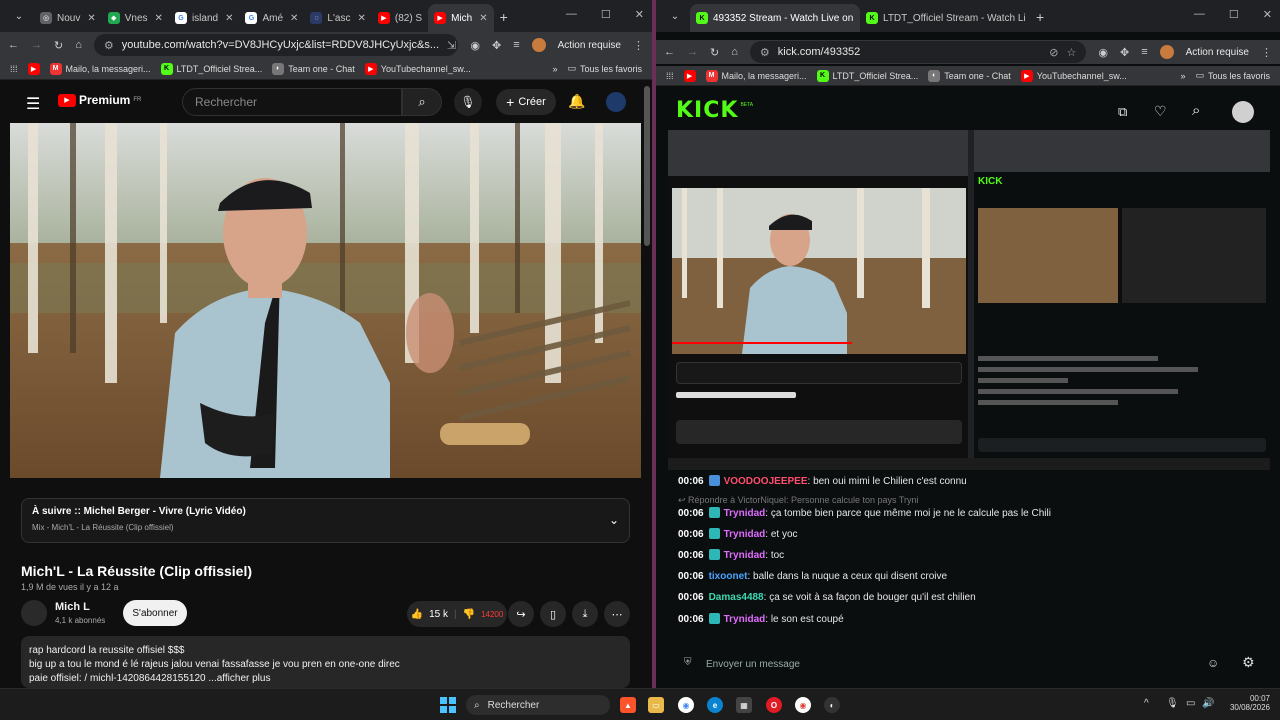 Image resolution: width=1280 pixels, height=720 pixels. I want to click on tab-2: ◆ Vnes ✕, so click(135, 18).